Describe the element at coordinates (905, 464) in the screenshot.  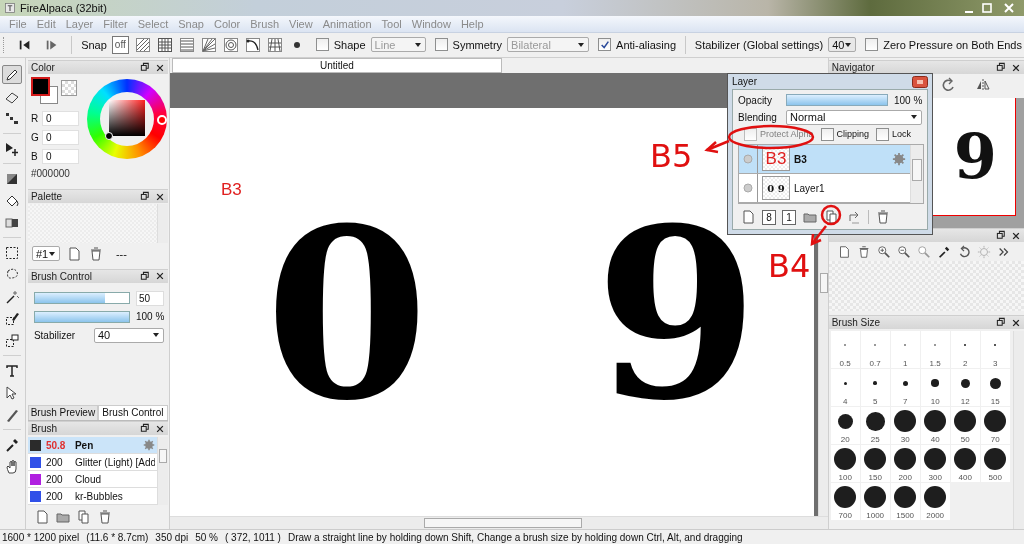
I see `brush-size-option: 200` at that location.